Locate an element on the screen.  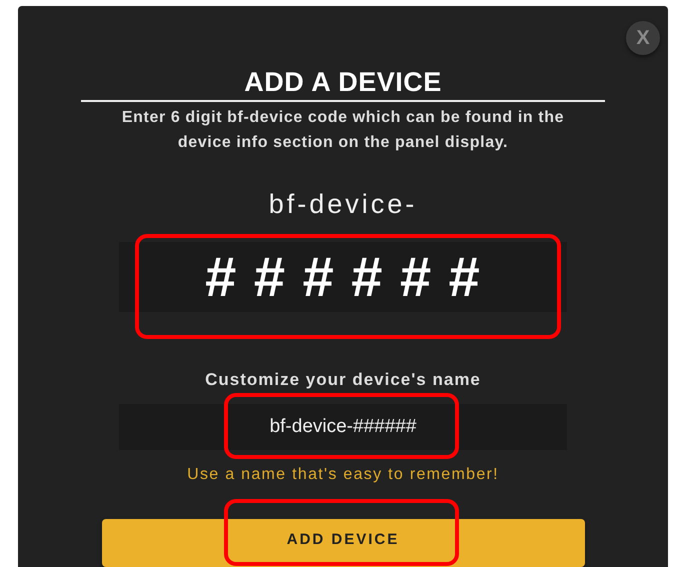
code-input-field: # # # # # # is located at coordinates (343, 277).